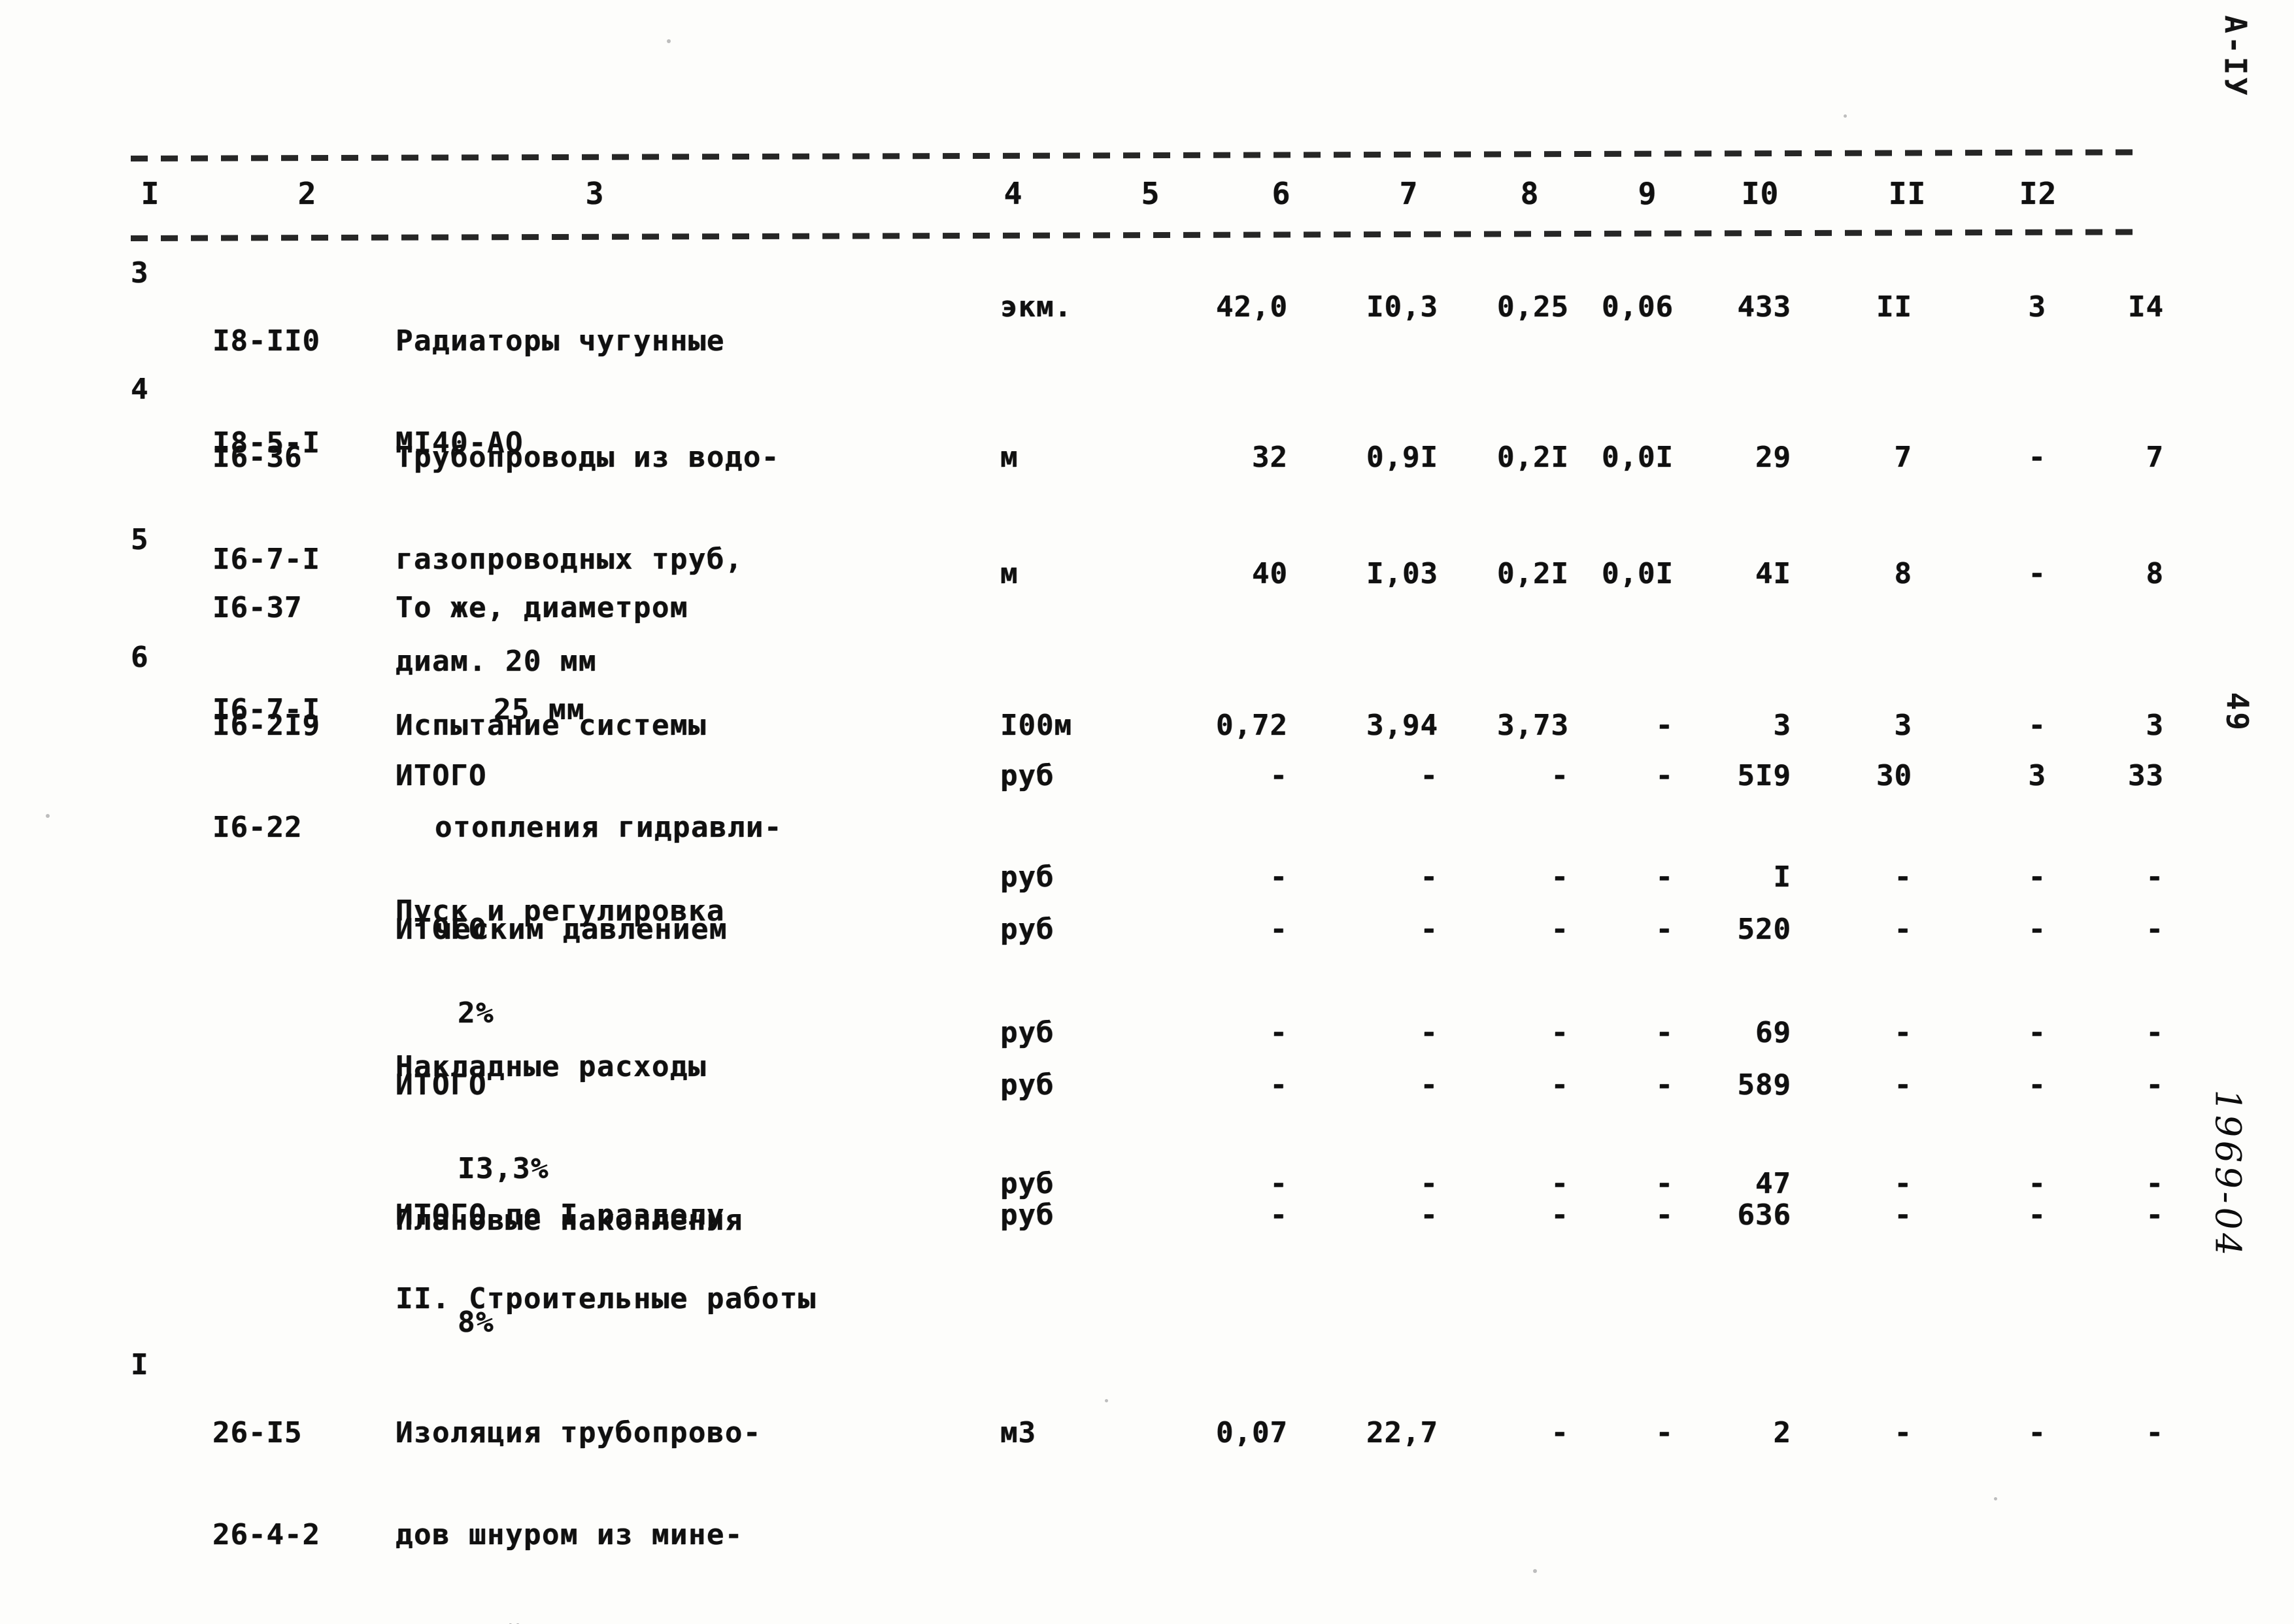 Image resolution: width=2294 pixels, height=1624 pixels. I want to click on table-row-section-total: ИТОГО по I разделу руб - - - - 636 - - -, so click(1147, 1238).